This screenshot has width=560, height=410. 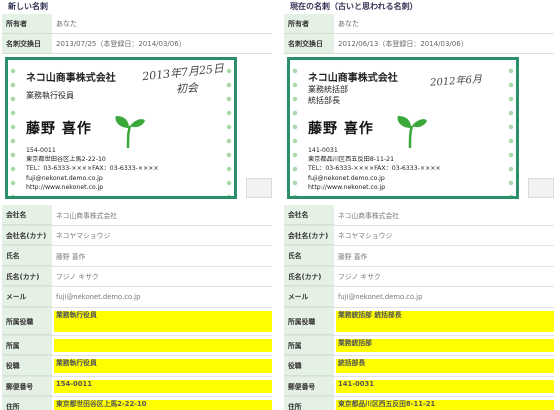 What do you see at coordinates (309, 366) in the screenshot?
I see `field-label: 役職` at bounding box center [309, 366].